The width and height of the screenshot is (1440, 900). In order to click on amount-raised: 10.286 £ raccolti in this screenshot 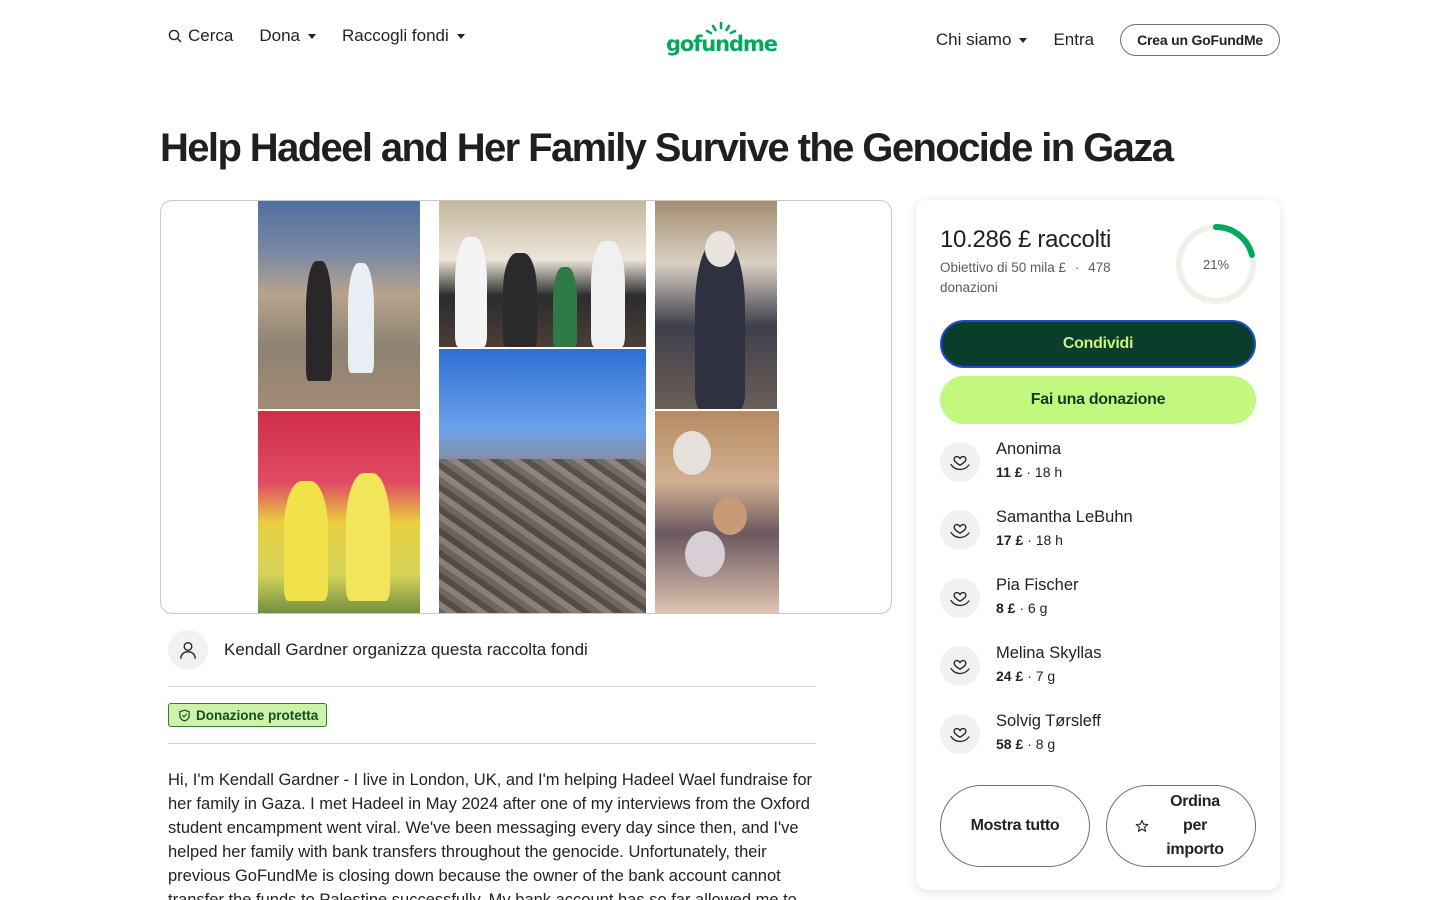, I will do `click(1026, 239)`.